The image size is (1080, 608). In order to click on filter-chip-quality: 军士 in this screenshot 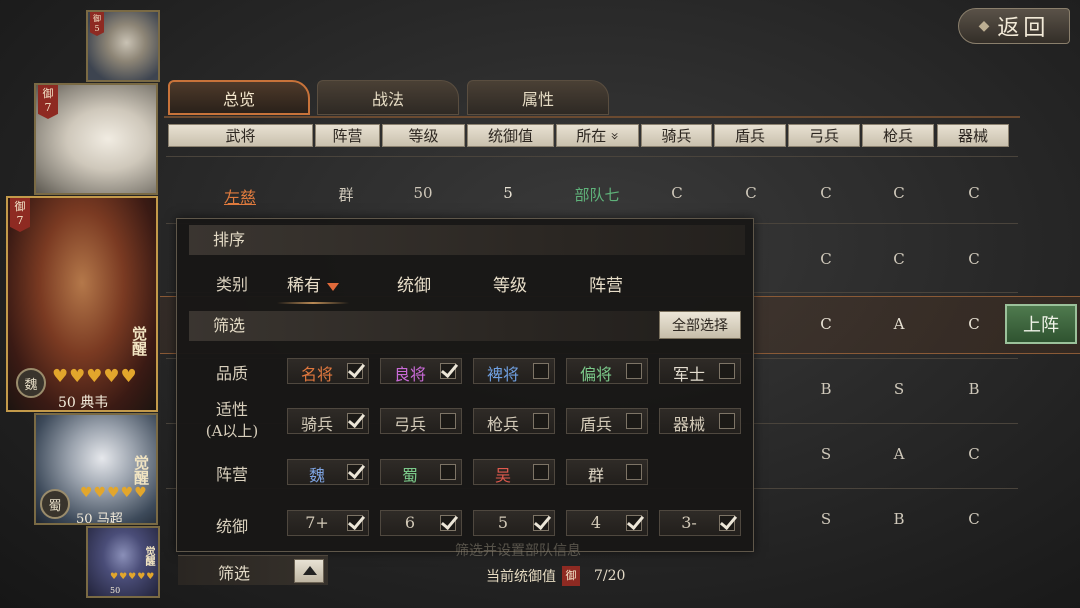, I will do `click(700, 371)`.